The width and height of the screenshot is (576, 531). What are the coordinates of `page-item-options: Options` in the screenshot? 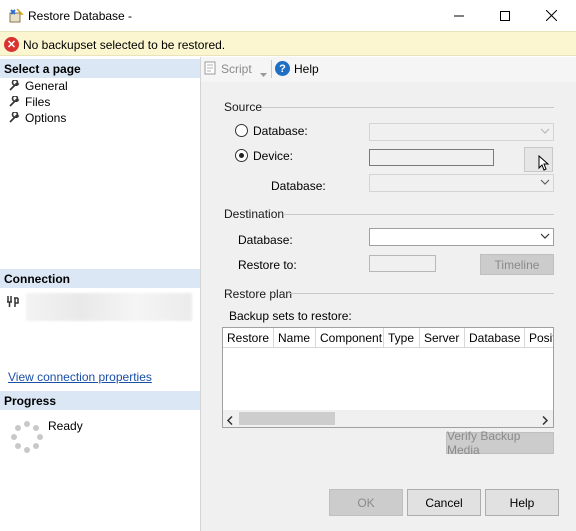 It's located at (37, 118).